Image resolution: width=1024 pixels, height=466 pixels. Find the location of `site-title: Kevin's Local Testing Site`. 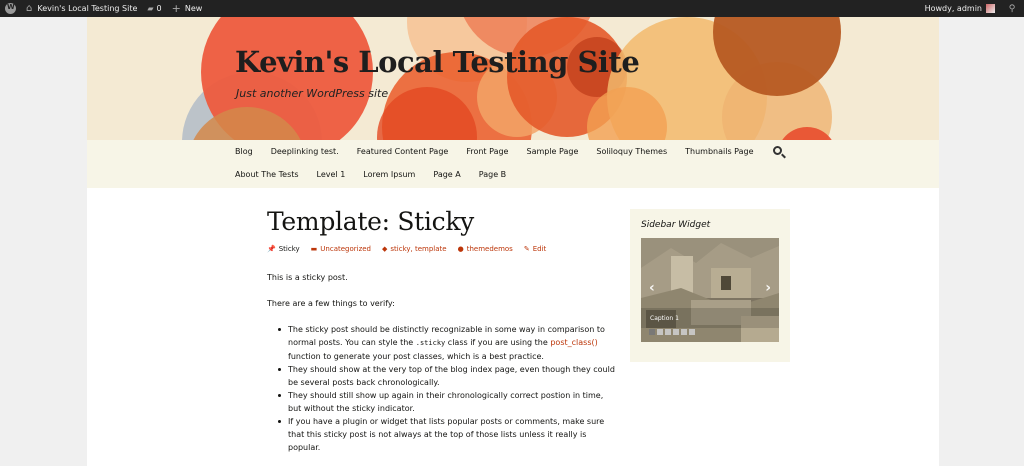

site-title: Kevin's Local Testing Site is located at coordinates (437, 62).